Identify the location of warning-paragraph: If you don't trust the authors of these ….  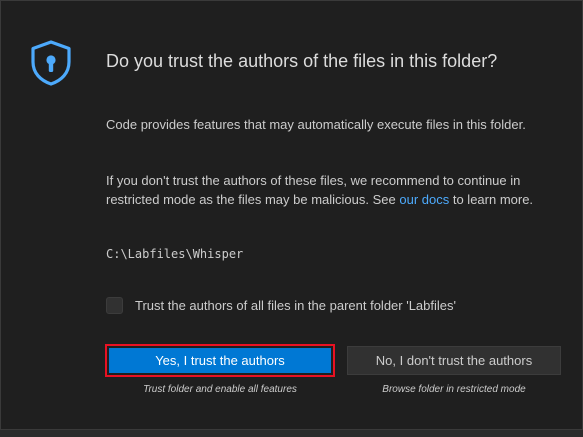
(337, 190).